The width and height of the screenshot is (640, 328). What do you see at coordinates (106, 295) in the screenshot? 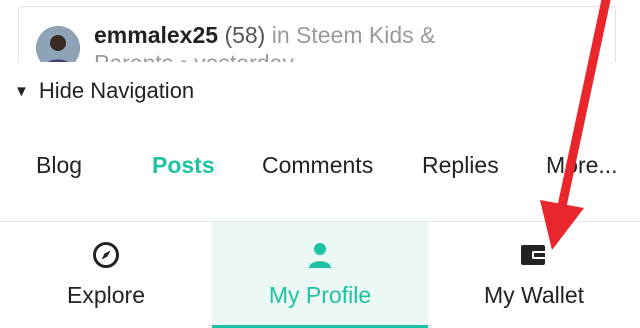
I see `explore-label: Explore` at bounding box center [106, 295].